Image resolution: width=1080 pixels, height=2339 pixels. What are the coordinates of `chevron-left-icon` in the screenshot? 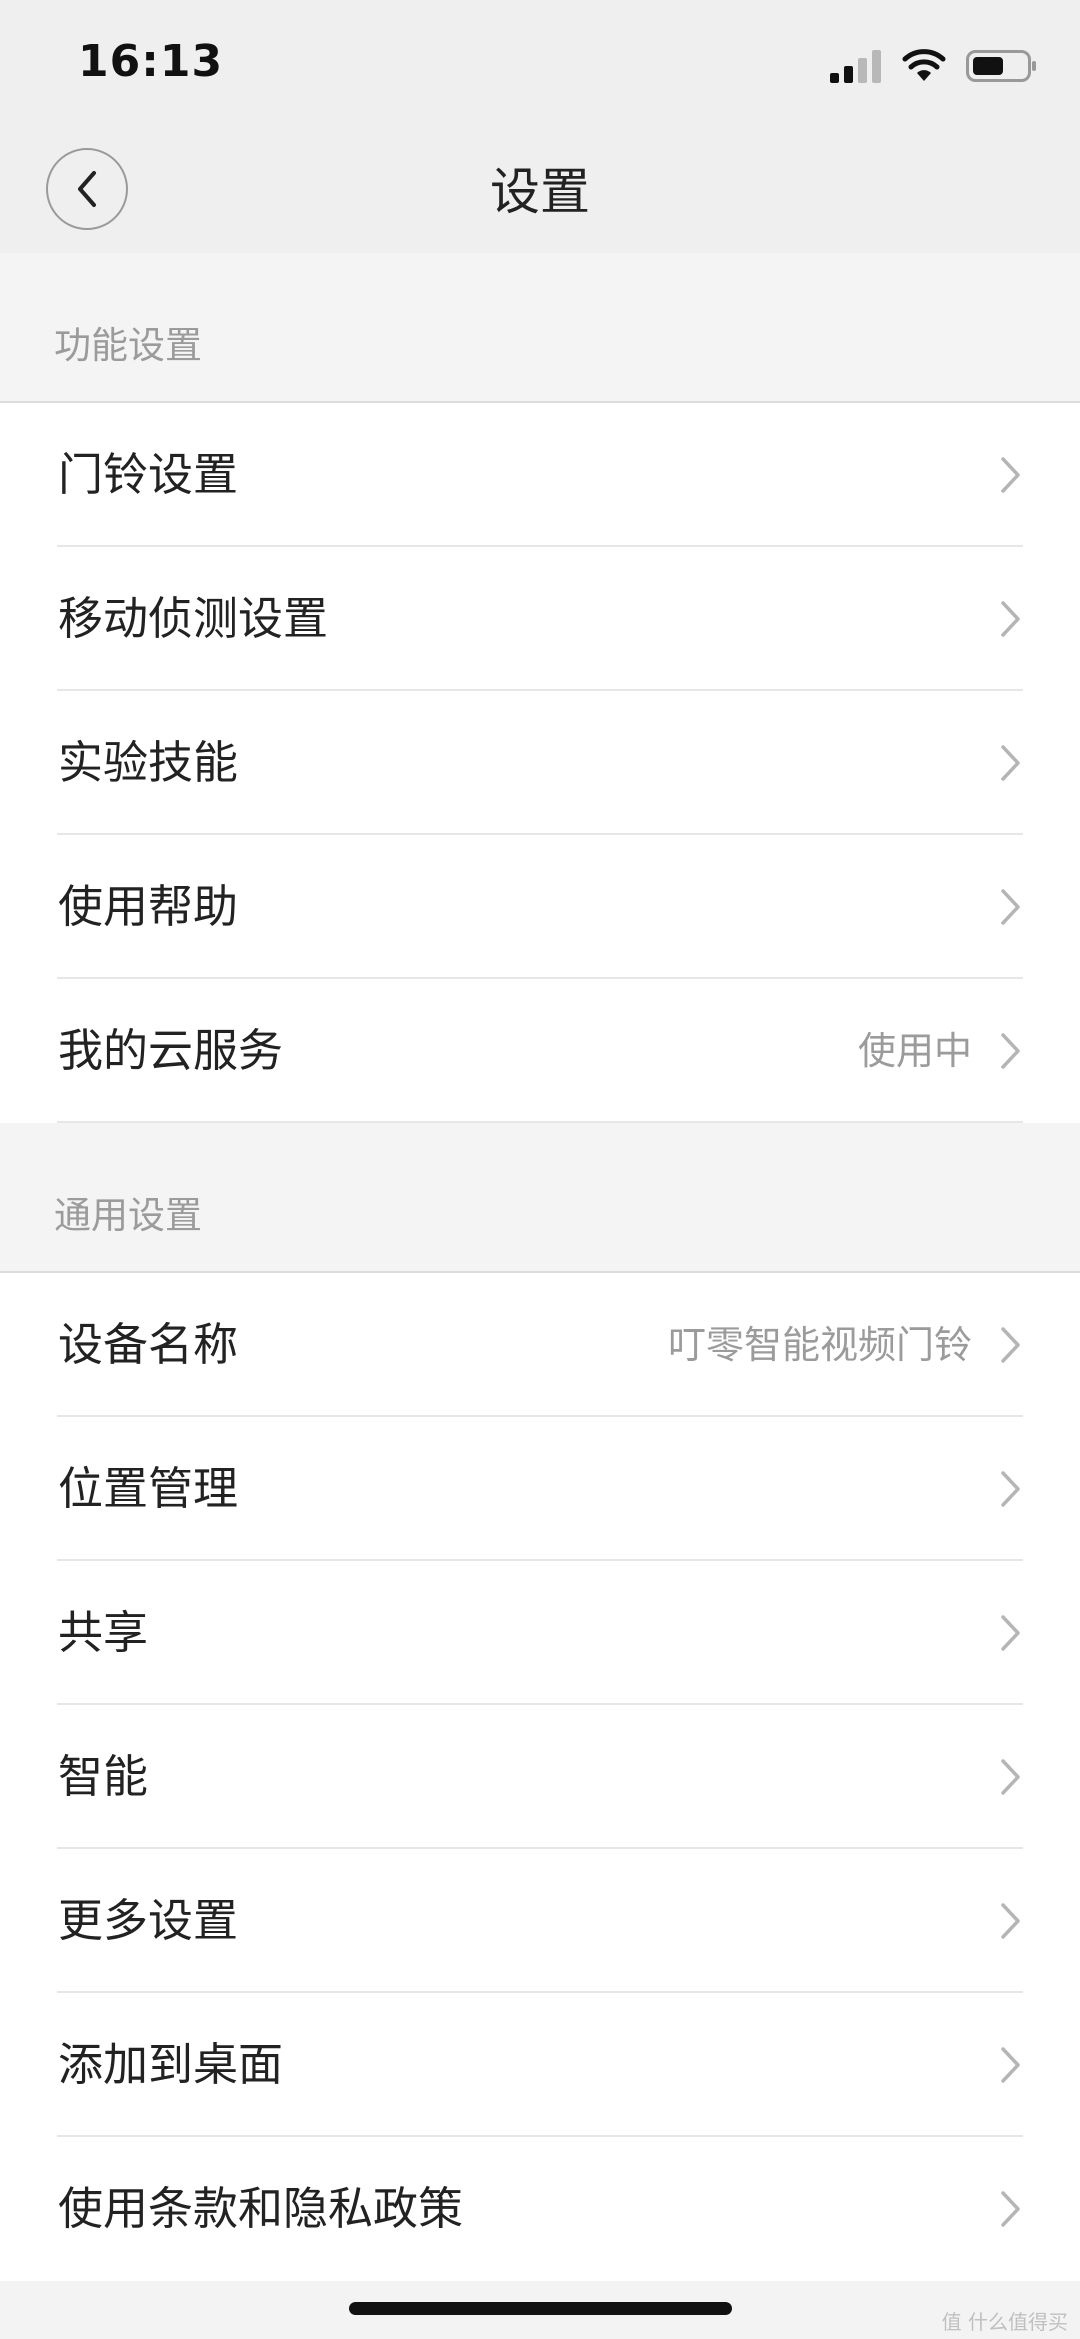 It's located at (87, 189).